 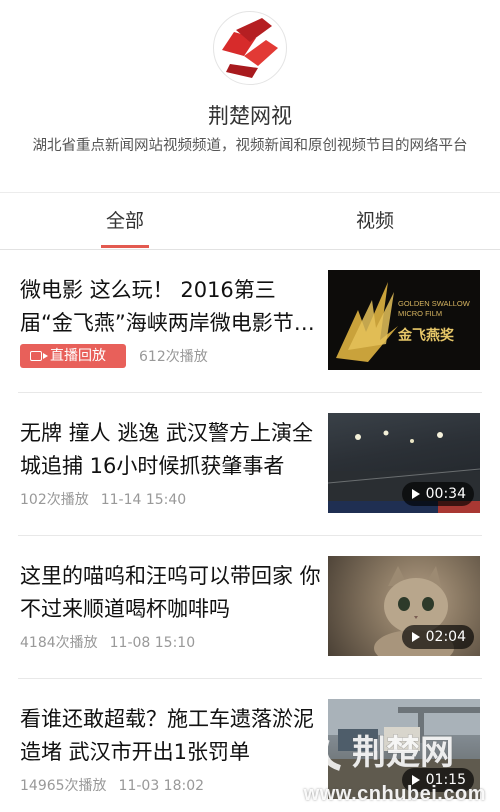 I want to click on video-duration: 02:04, so click(x=437, y=637).